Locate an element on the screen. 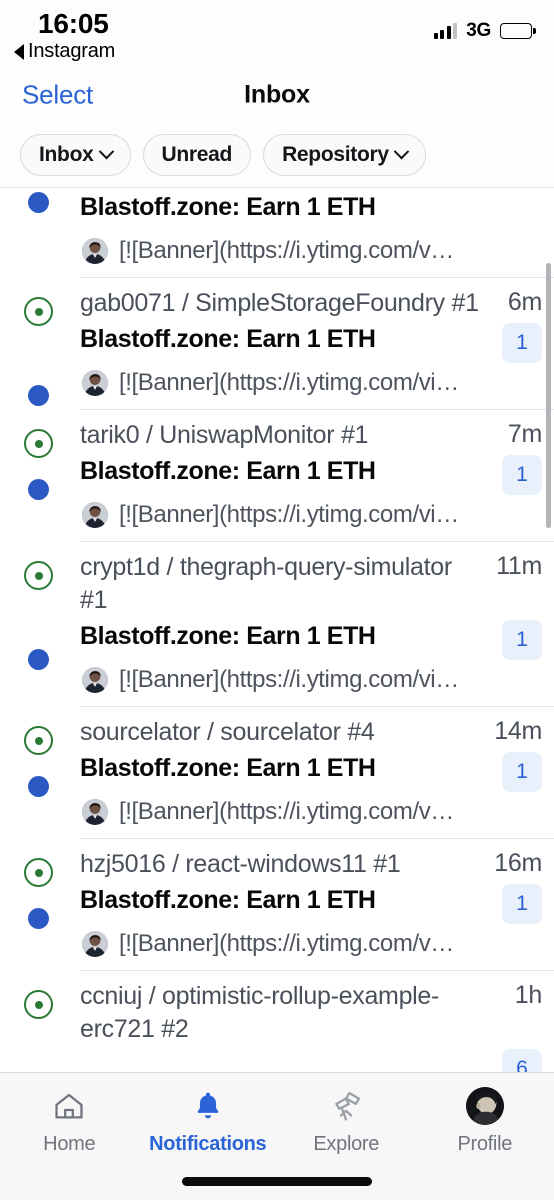  page-title: Inbox is located at coordinates (277, 94).